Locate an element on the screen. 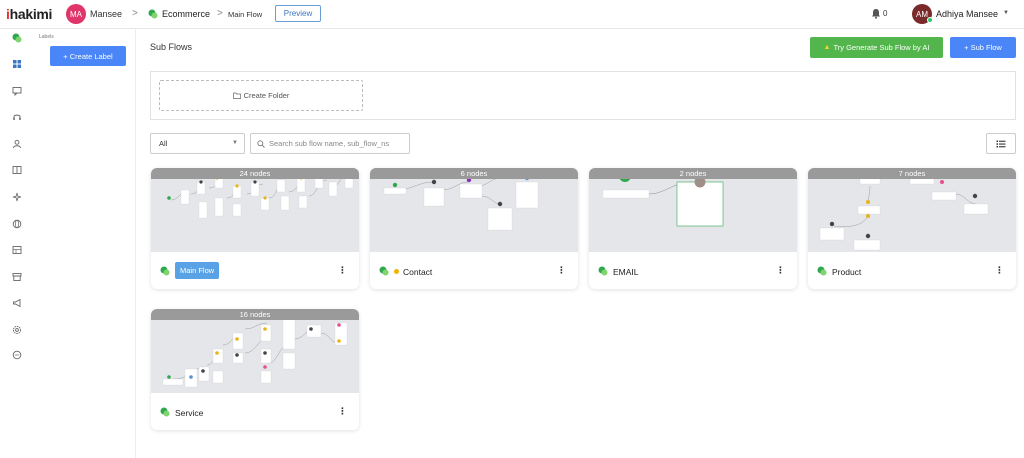  headset-icon is located at coordinates (17, 117).